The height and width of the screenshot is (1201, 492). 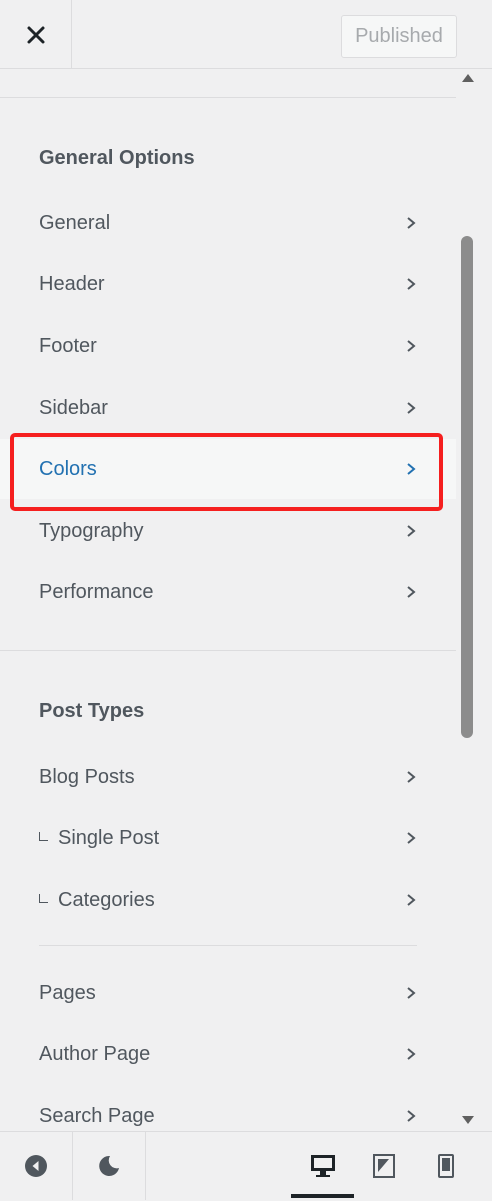 What do you see at coordinates (246, 34) in the screenshot?
I see `customizer-header: Published` at bounding box center [246, 34].